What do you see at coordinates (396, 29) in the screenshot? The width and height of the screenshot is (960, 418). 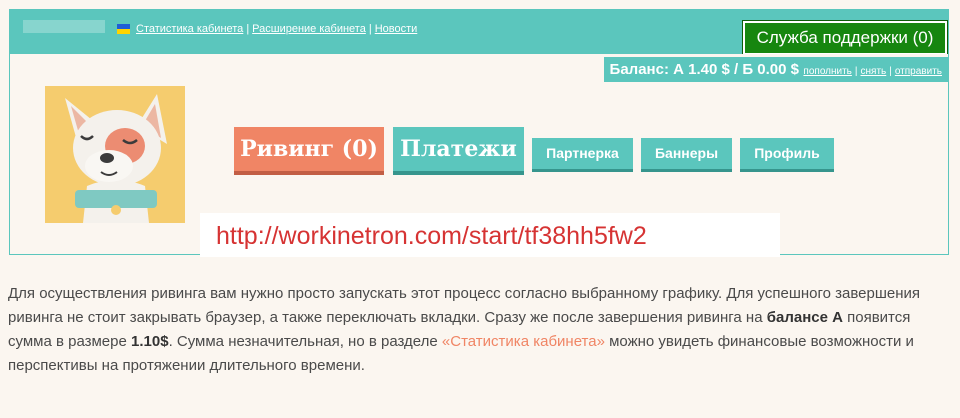 I see `news-link: Новости` at bounding box center [396, 29].